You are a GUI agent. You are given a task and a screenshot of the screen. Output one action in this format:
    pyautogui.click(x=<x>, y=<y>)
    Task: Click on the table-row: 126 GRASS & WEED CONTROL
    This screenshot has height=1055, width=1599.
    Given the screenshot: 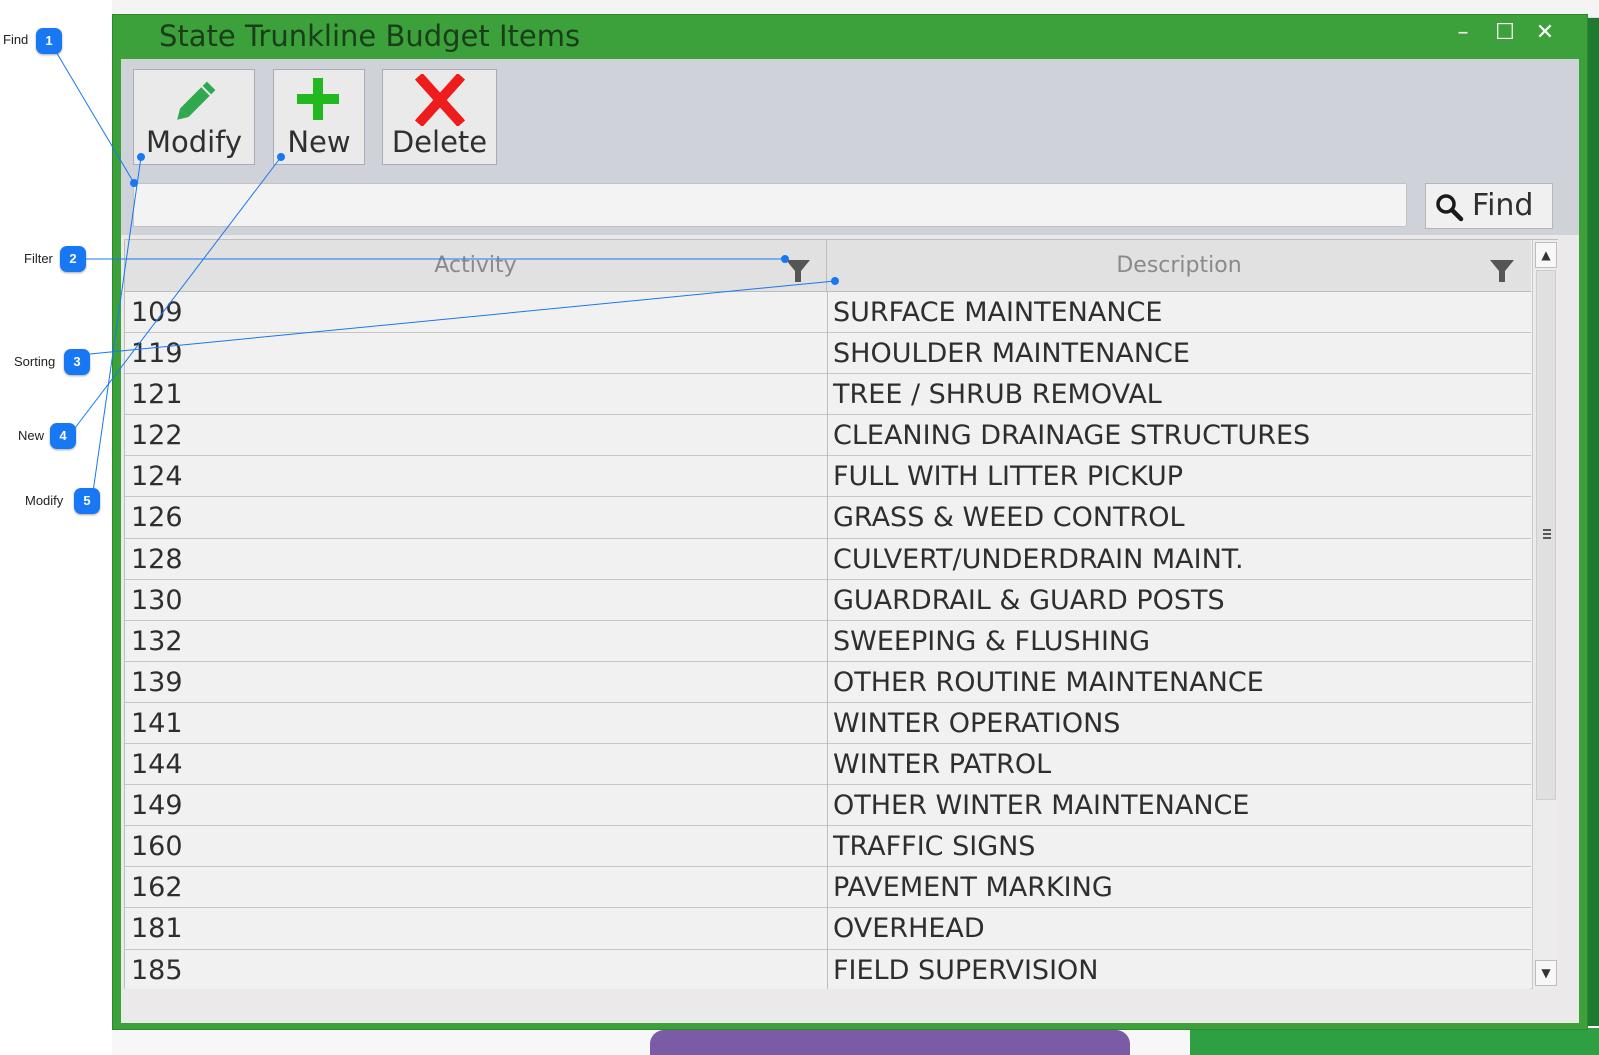 What is the action you would take?
    pyautogui.click(x=828, y=518)
    